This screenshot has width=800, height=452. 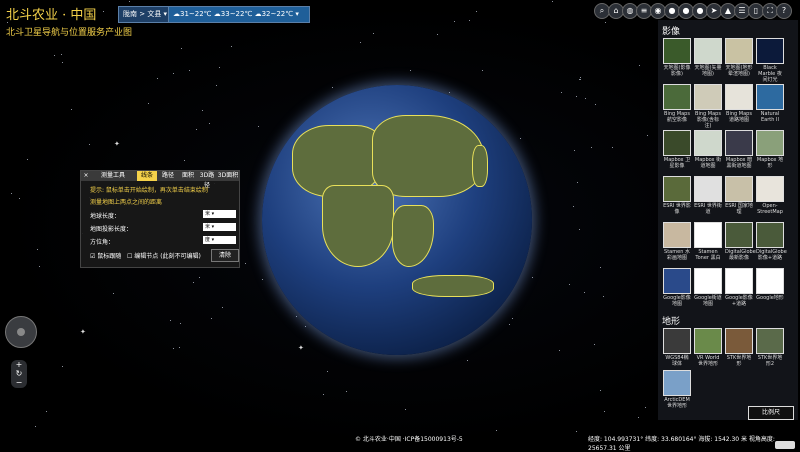 What do you see at coordinates (677, 195) in the screenshot?
I see `imagery-layer-tile: ESRI 世界影像` at bounding box center [677, 195].